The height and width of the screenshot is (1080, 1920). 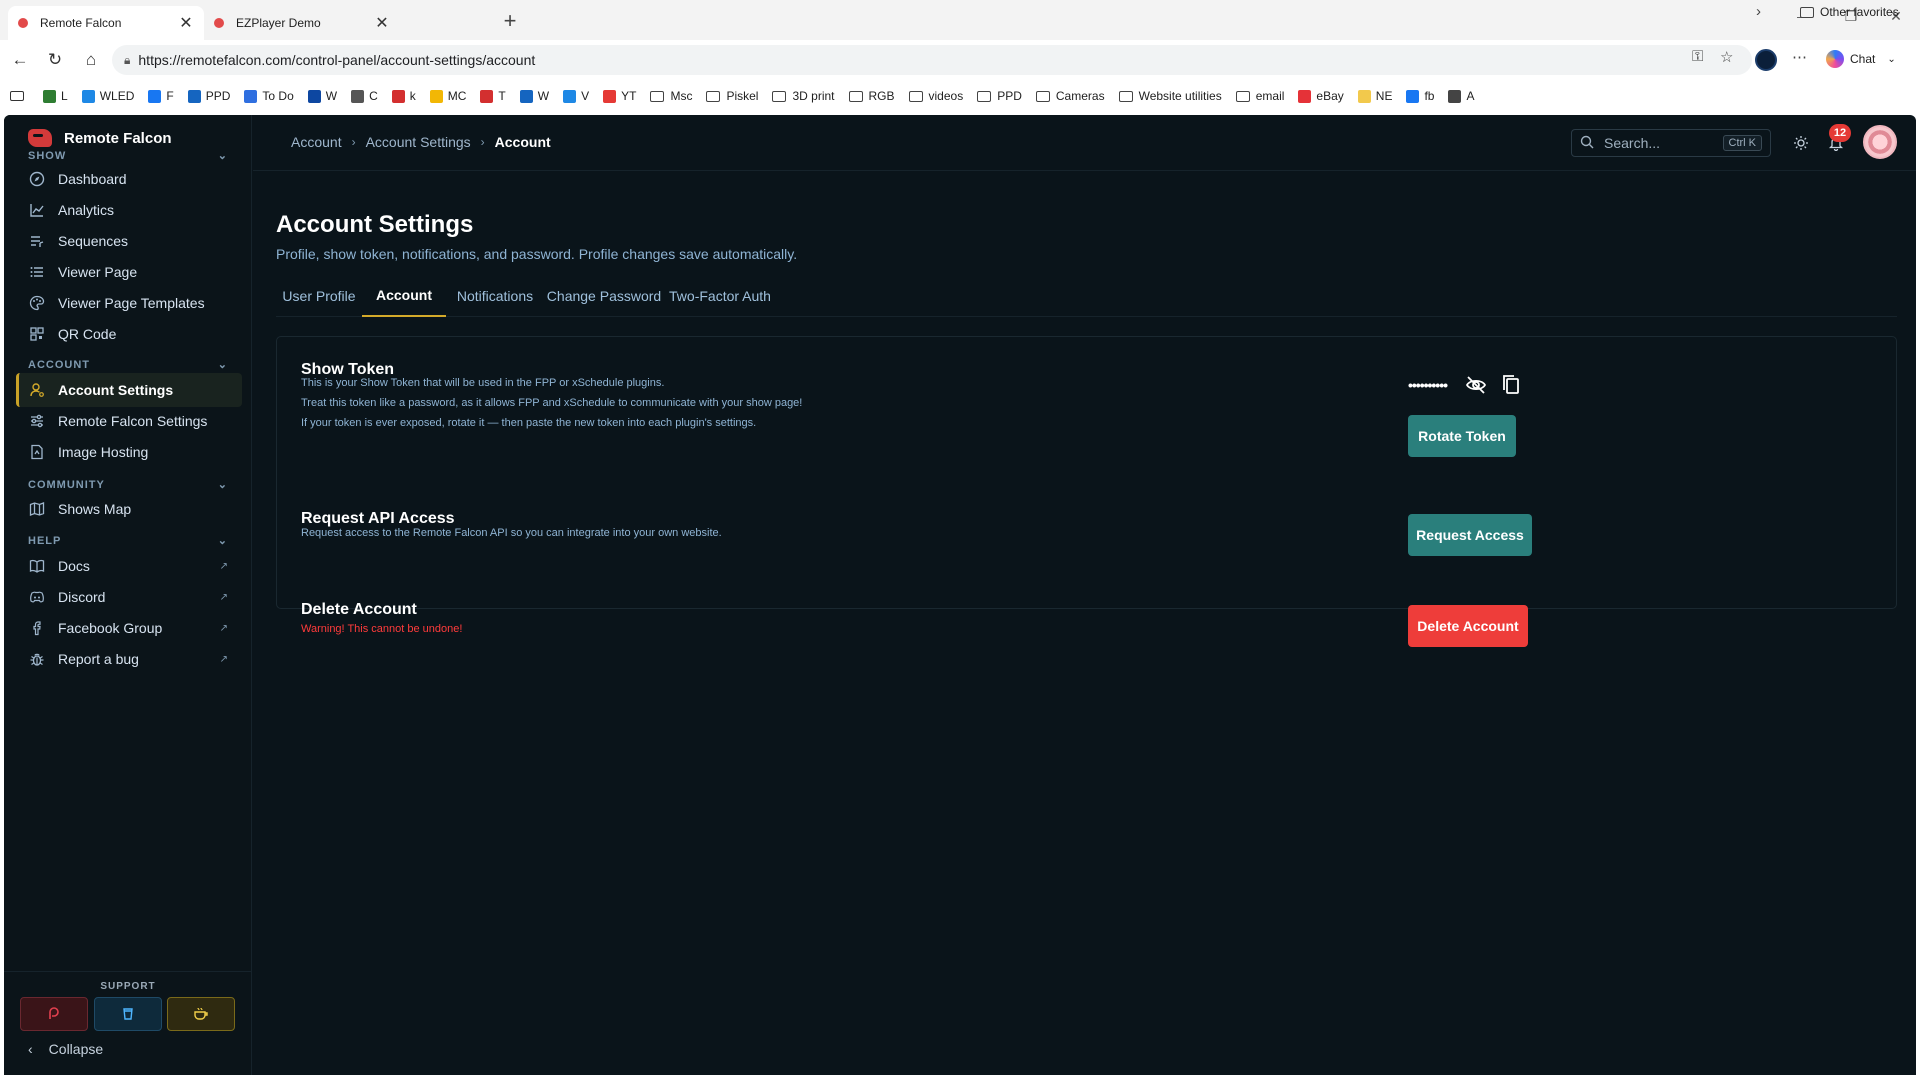 What do you see at coordinates (1861, 59) in the screenshot?
I see `copilot-chat-button: Chat ⌄` at bounding box center [1861, 59].